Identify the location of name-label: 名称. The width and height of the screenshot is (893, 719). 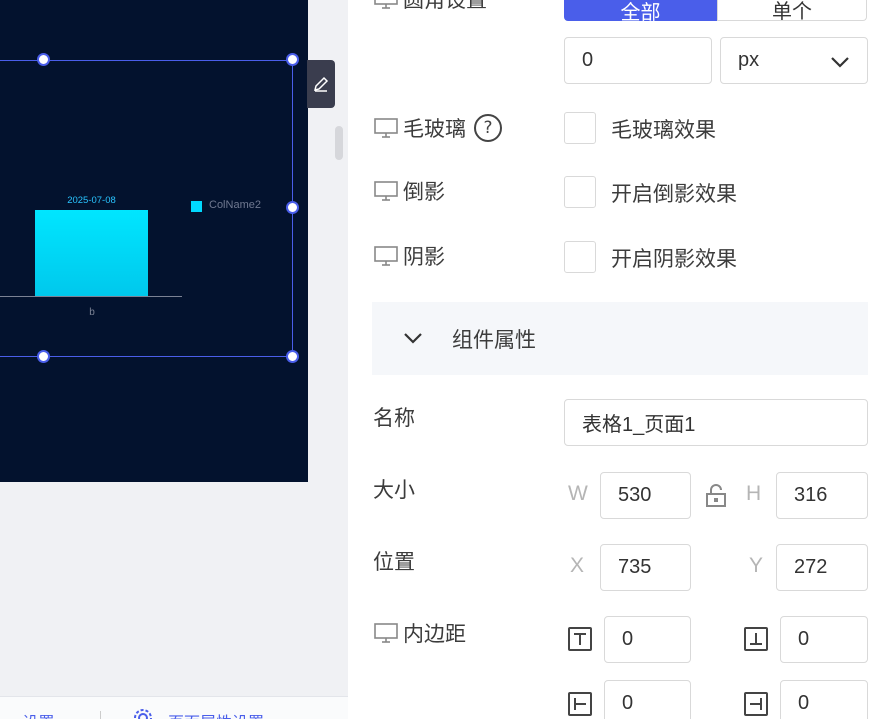
(394, 418).